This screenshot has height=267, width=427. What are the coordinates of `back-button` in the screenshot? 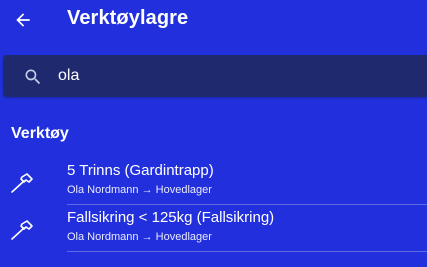 It's located at (23, 20).